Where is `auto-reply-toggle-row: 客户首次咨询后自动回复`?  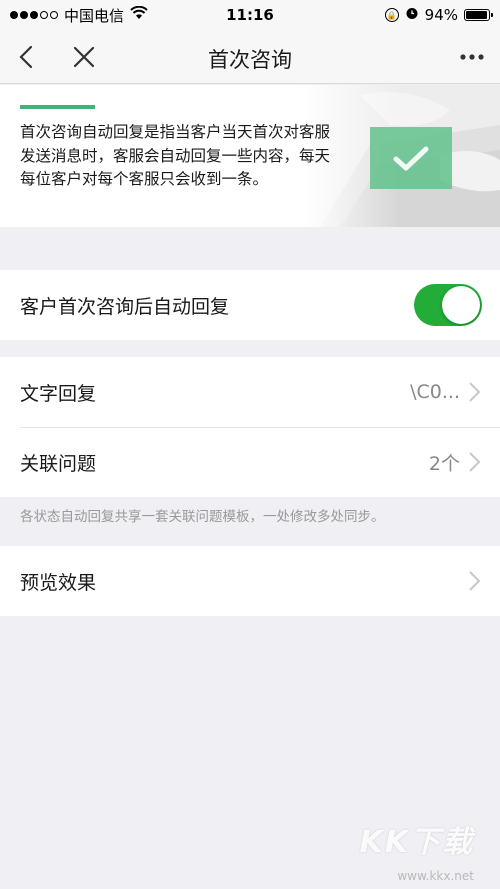 auto-reply-toggle-row: 客户首次咨询后自动回复 is located at coordinates (250, 305).